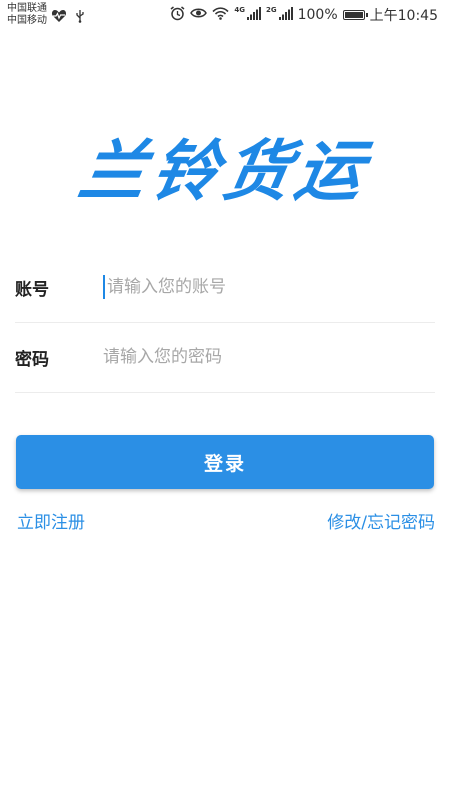 Image resolution: width=450 pixels, height=800 pixels. What do you see at coordinates (27, 20) in the screenshot?
I see `carrier-2: 中国移动` at bounding box center [27, 20].